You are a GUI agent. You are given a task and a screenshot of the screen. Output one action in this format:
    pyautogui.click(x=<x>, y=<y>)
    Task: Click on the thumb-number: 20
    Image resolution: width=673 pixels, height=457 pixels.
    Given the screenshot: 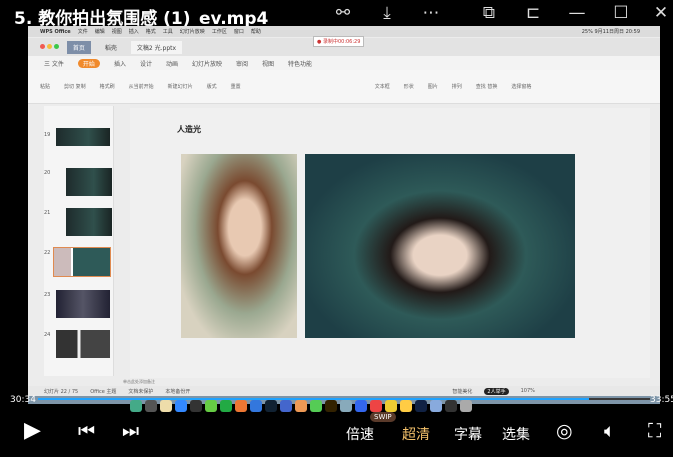 What is the action you would take?
    pyautogui.click(x=47, y=173)
    